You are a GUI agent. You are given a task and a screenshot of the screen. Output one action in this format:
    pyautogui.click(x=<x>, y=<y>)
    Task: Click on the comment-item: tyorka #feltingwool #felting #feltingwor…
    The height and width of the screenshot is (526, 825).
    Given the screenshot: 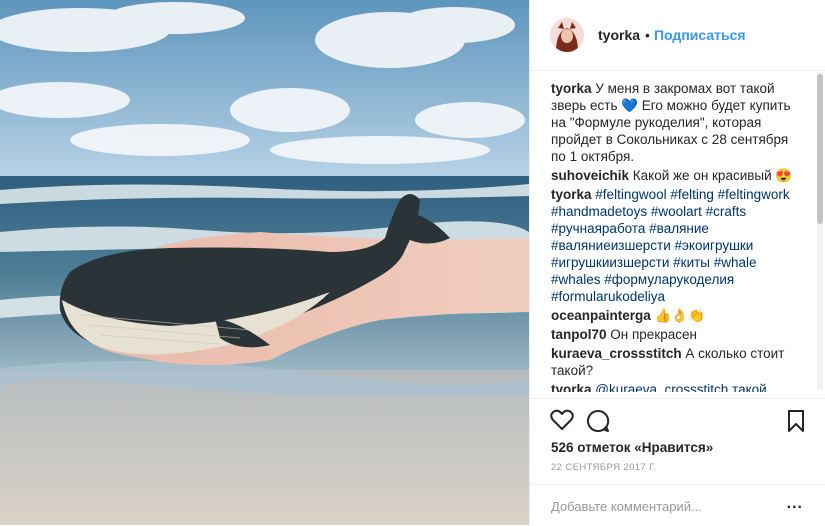 What is the action you would take?
    pyautogui.click(x=675, y=245)
    